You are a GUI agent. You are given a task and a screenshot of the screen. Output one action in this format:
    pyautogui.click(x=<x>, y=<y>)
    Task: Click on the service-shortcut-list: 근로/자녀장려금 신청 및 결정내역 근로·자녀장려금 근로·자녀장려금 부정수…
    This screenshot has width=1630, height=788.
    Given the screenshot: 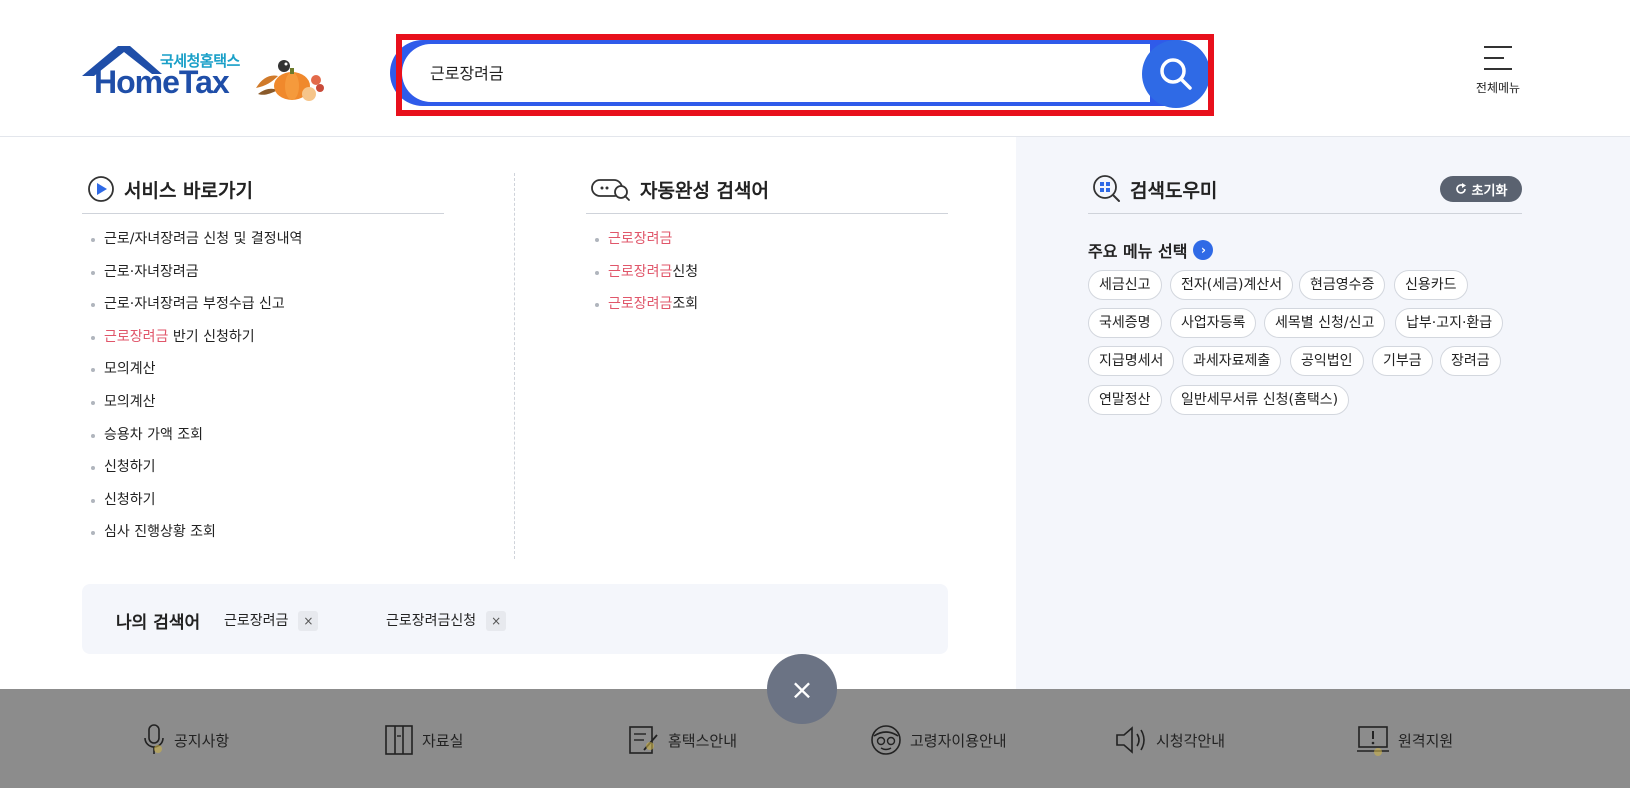 What is the action you would take?
    pyautogui.click(x=292, y=392)
    